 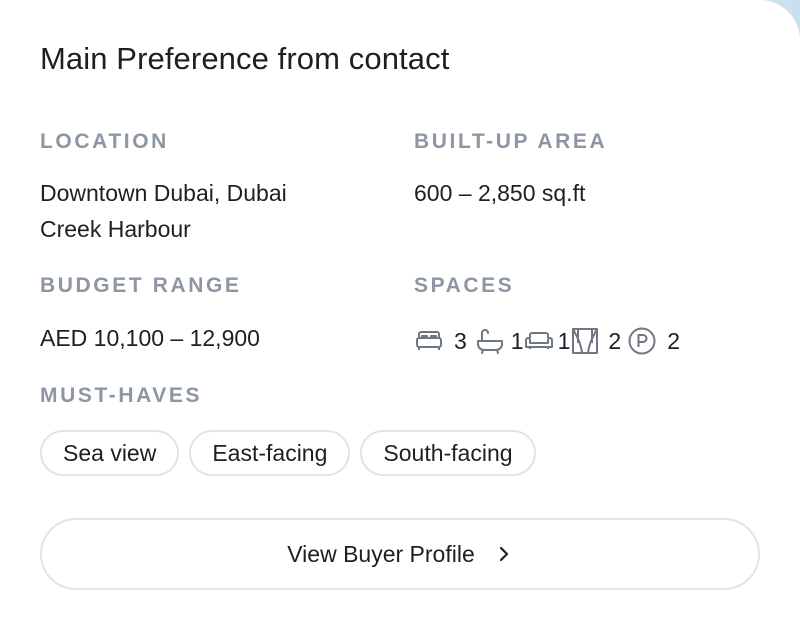 What do you see at coordinates (141, 285) in the screenshot?
I see `budget-range-label: BUDGET RANGE` at bounding box center [141, 285].